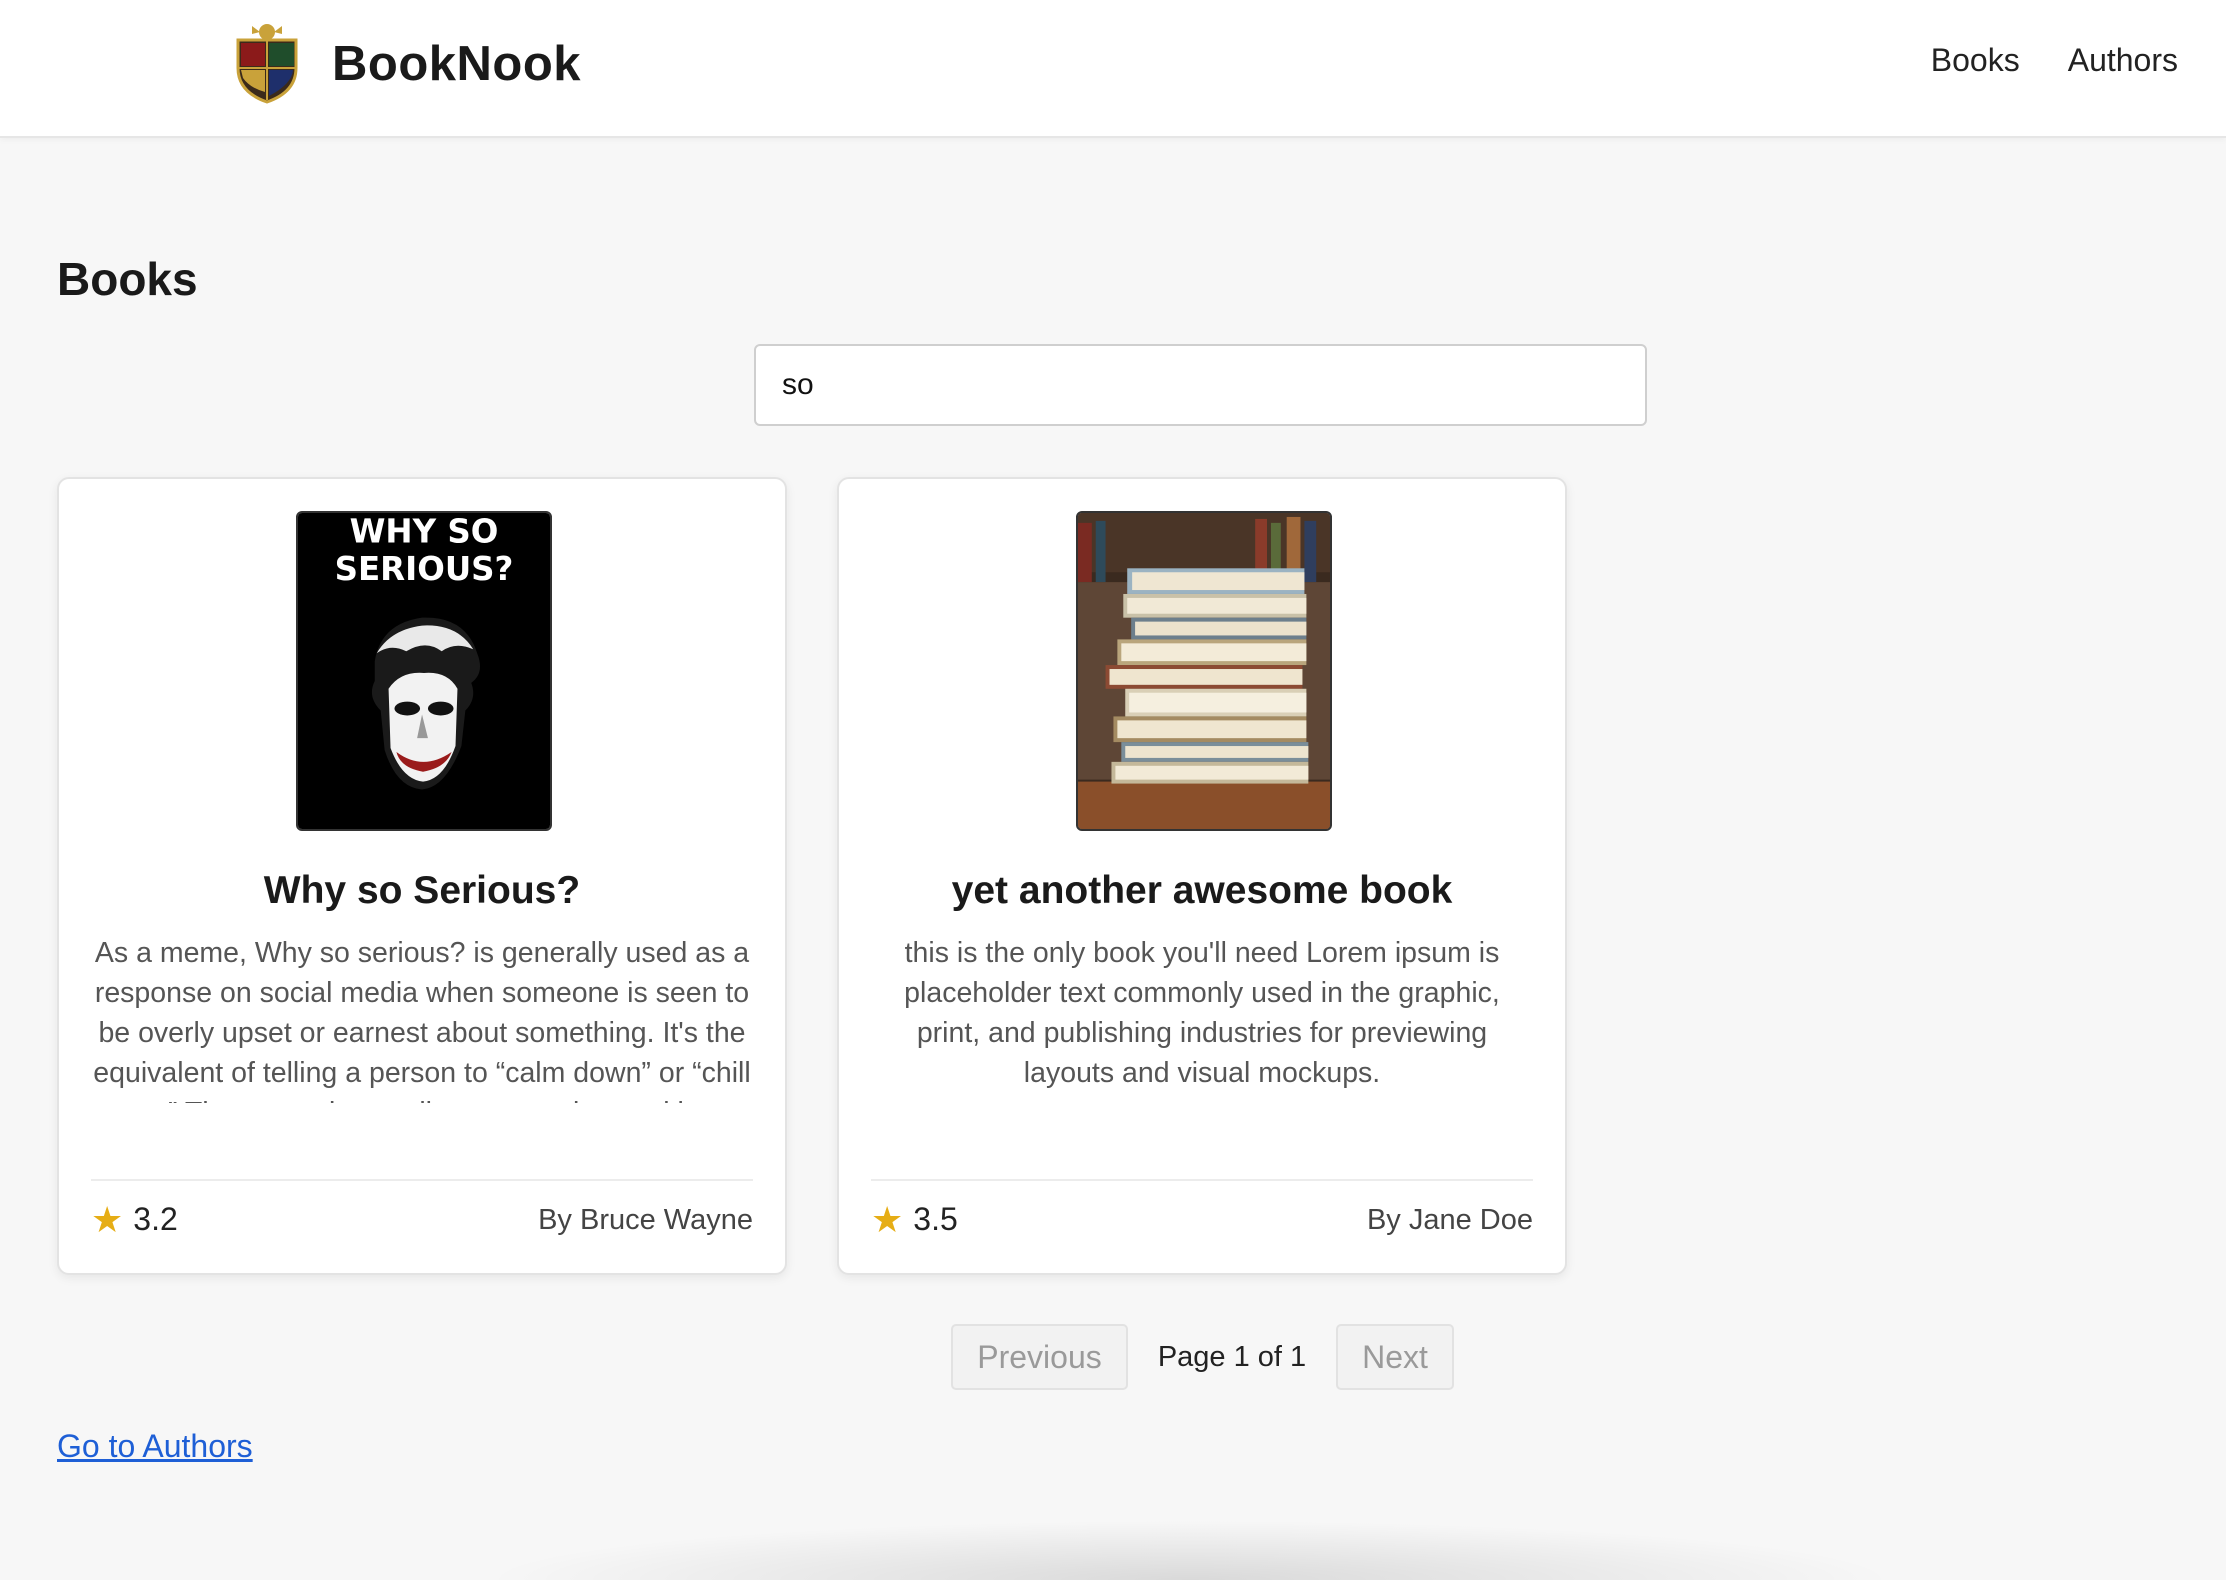 The image size is (2226, 1580). Describe the element at coordinates (424, 671) in the screenshot. I see `book-cover-image: WHY SO SERIOUS?` at that location.